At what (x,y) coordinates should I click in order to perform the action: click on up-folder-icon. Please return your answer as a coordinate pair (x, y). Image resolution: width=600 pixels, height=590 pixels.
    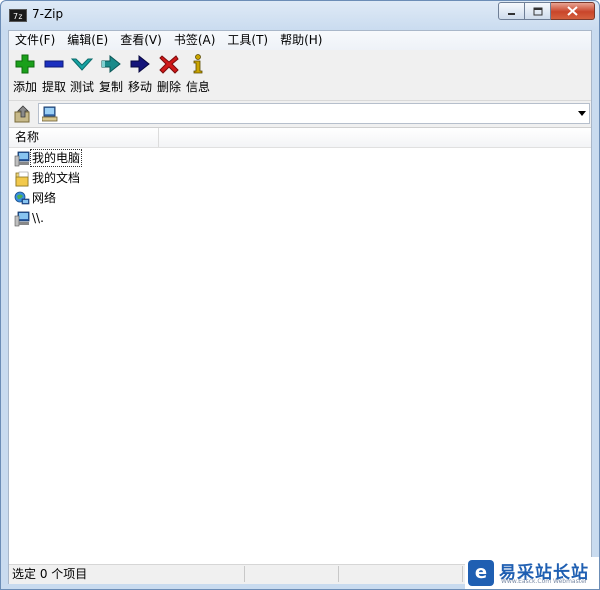
    Looking at the image, I should click on (22, 114).